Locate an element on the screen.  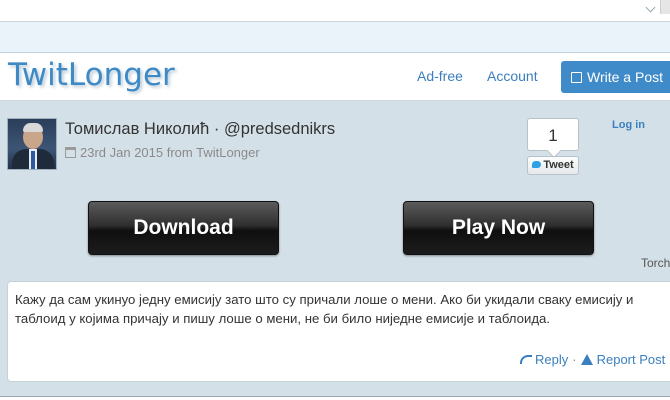
download-ad-button: Download is located at coordinates (183, 228).